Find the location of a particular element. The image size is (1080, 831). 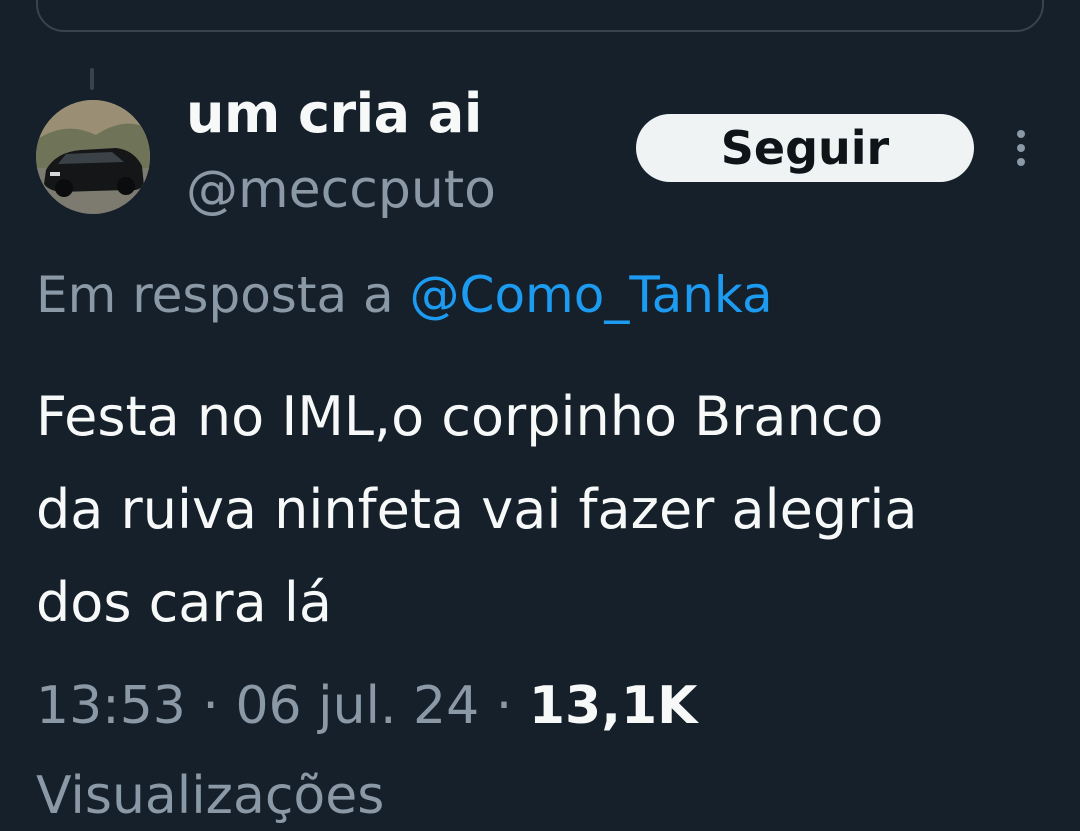

tweet-metadata: 13:53 · 06 jul. 24 · 13,1K is located at coordinates (366, 706).